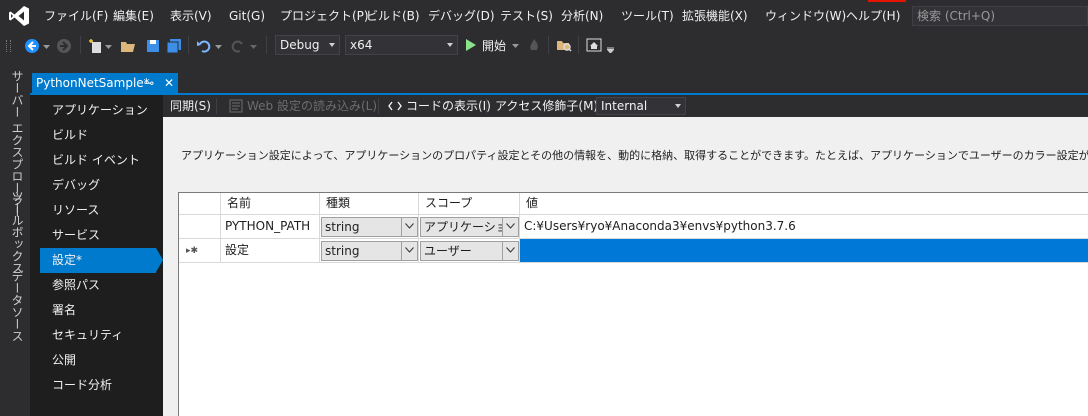 The width and height of the screenshot is (1088, 416). I want to click on access-modifier-select: Internal, so click(641, 106).